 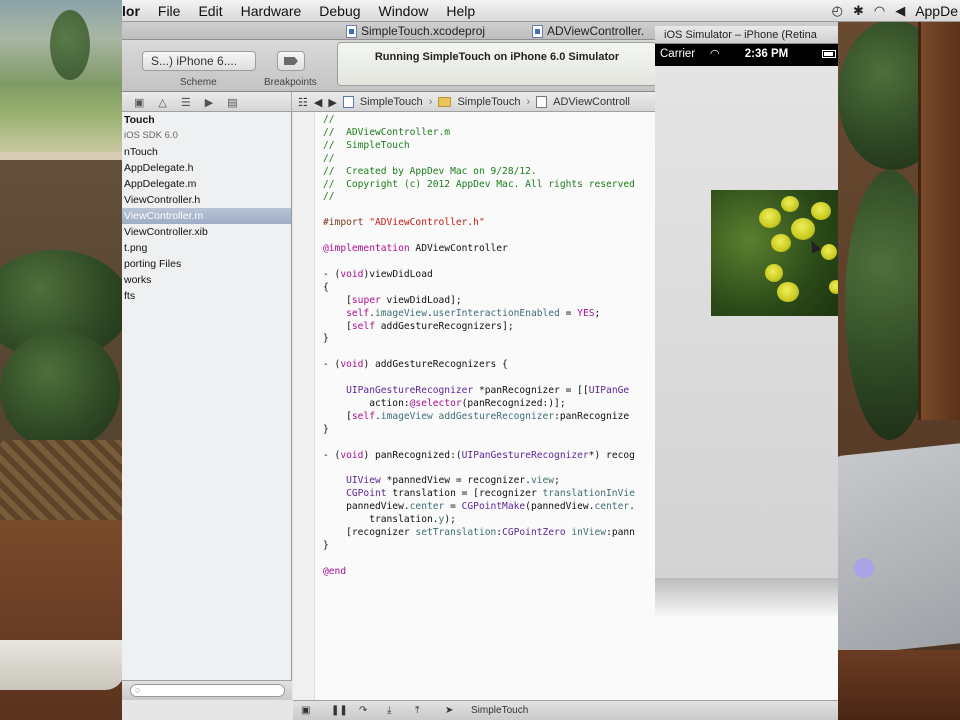 What do you see at coordinates (479, 481) in the screenshot?
I see `code-line: UIView *pannedView = recognizer.view;` at bounding box center [479, 481].